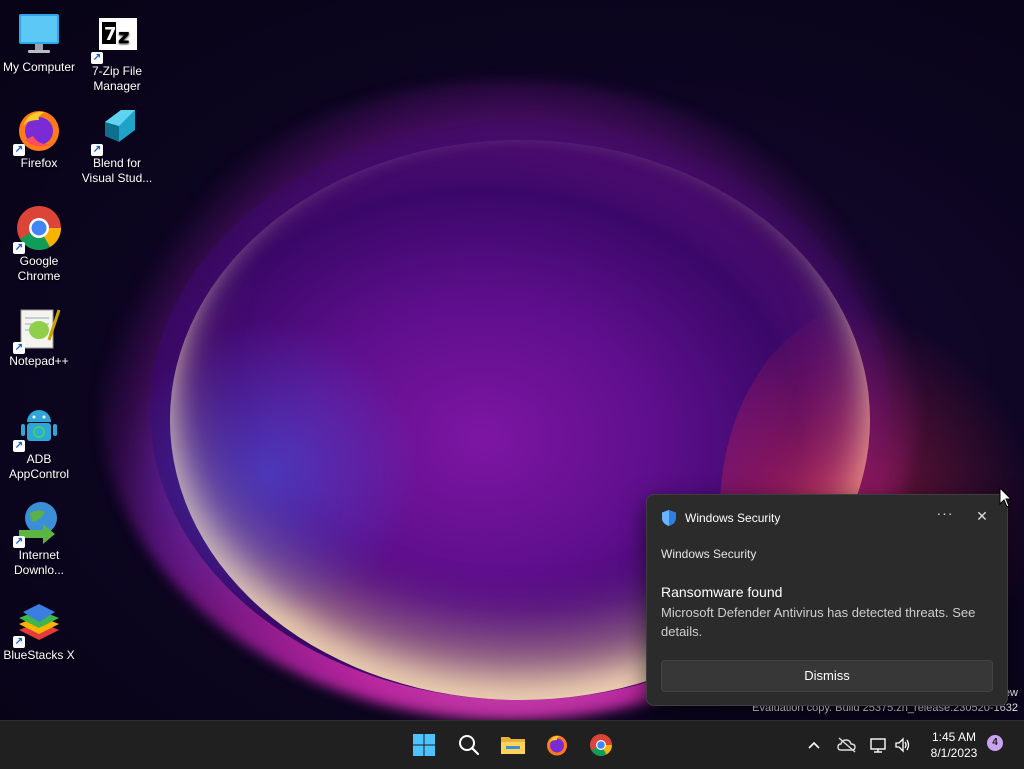  Describe the element at coordinates (982, 516) in the screenshot. I see `close-notification-button: ✕` at that location.